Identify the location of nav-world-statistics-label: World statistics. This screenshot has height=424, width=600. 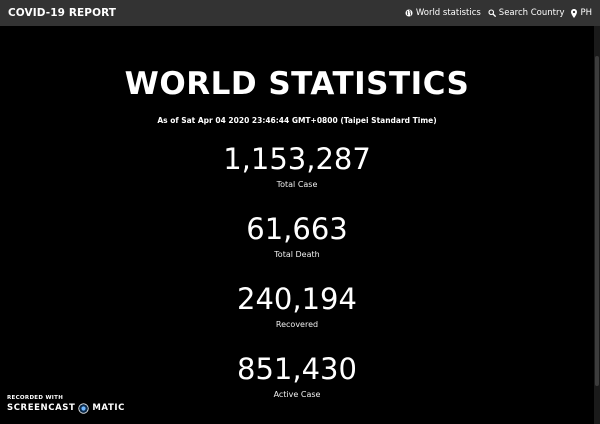
(448, 13).